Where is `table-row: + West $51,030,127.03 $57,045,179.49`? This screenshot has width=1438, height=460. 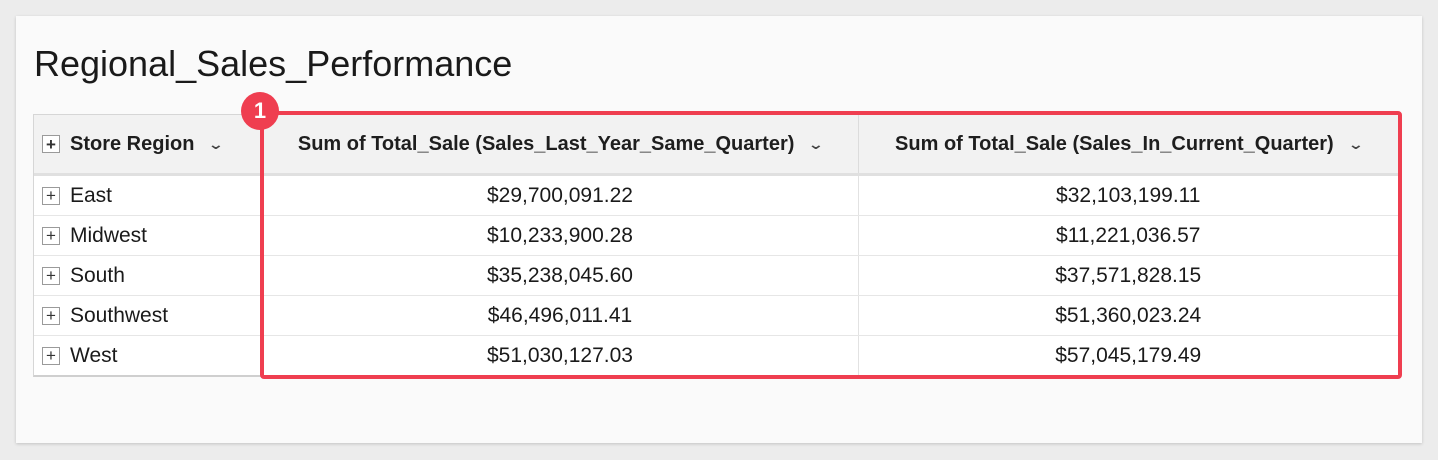 table-row: + West $51,030,127.03 $57,045,179.49 is located at coordinates (716, 355).